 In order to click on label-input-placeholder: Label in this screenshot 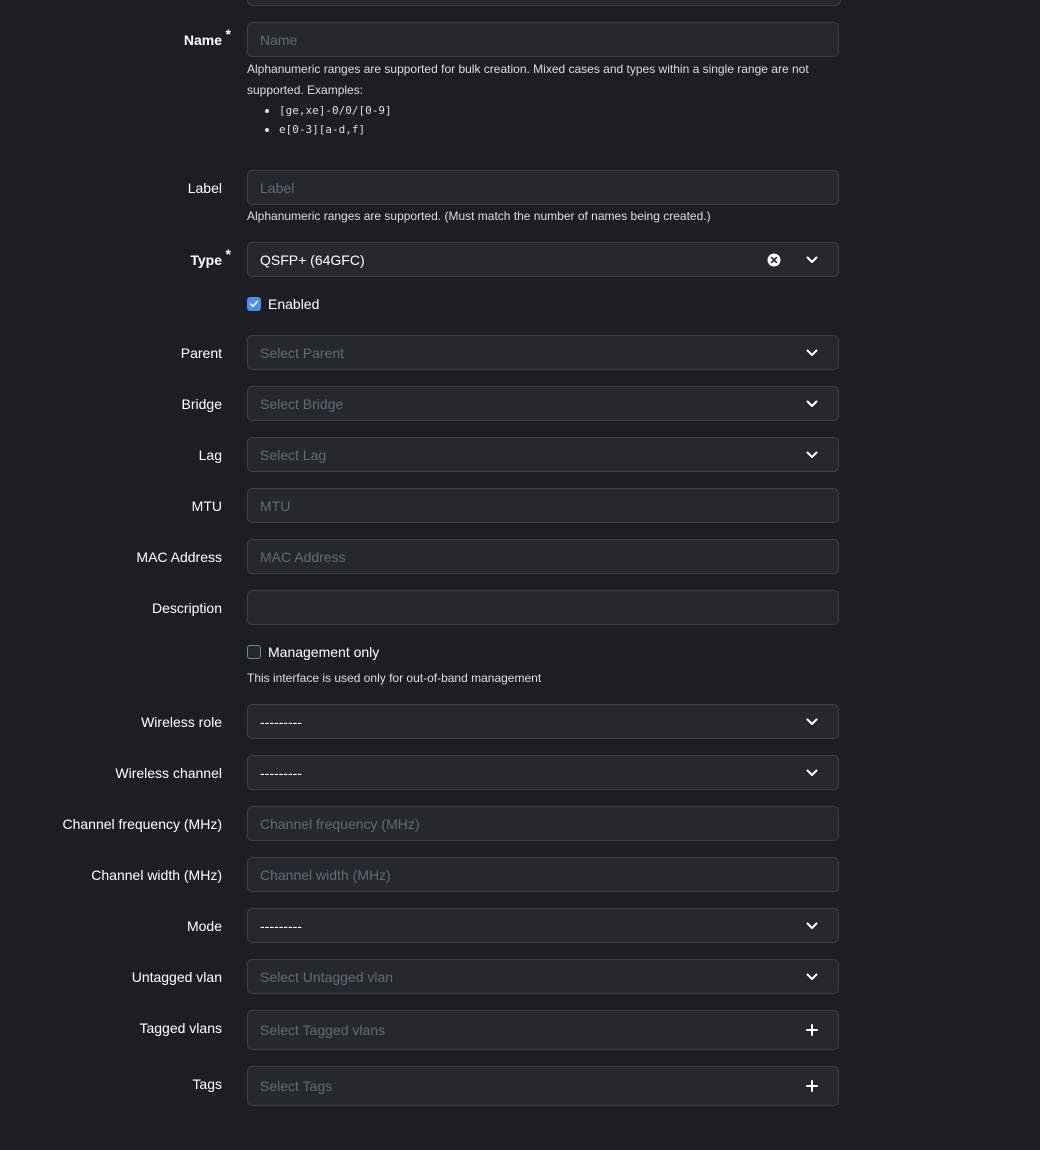, I will do `click(277, 187)`.